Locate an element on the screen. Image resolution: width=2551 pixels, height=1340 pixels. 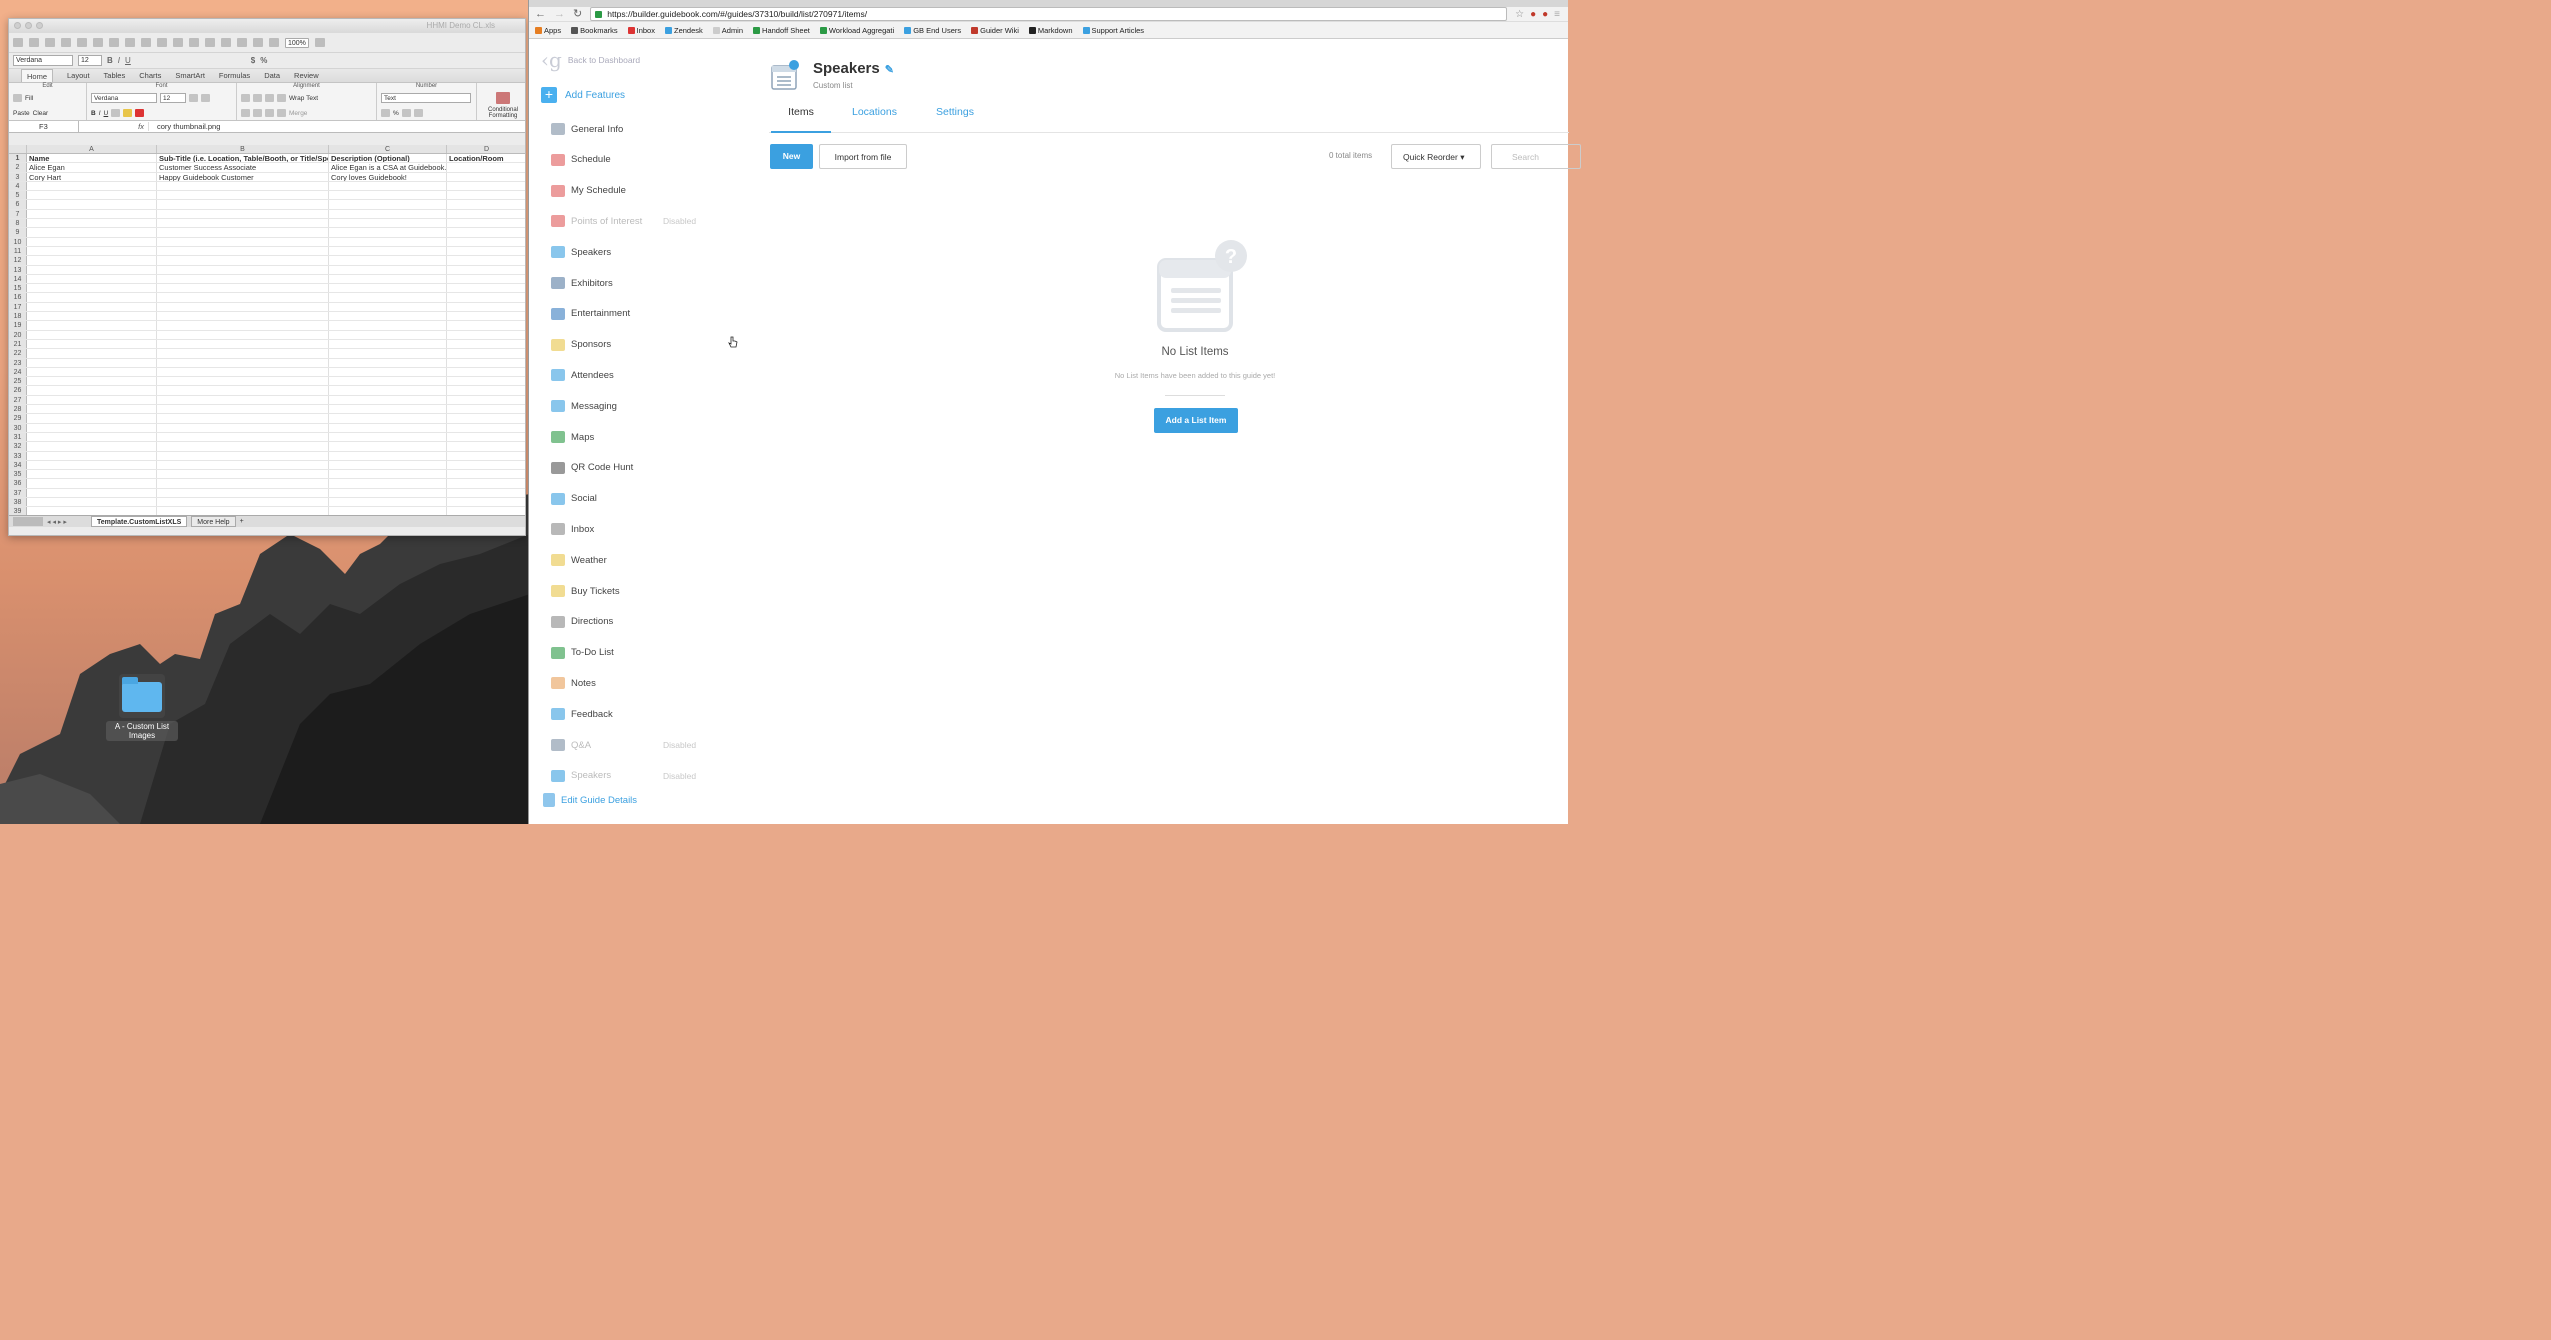
text-orientation-icon is located at coordinates (281, 98).